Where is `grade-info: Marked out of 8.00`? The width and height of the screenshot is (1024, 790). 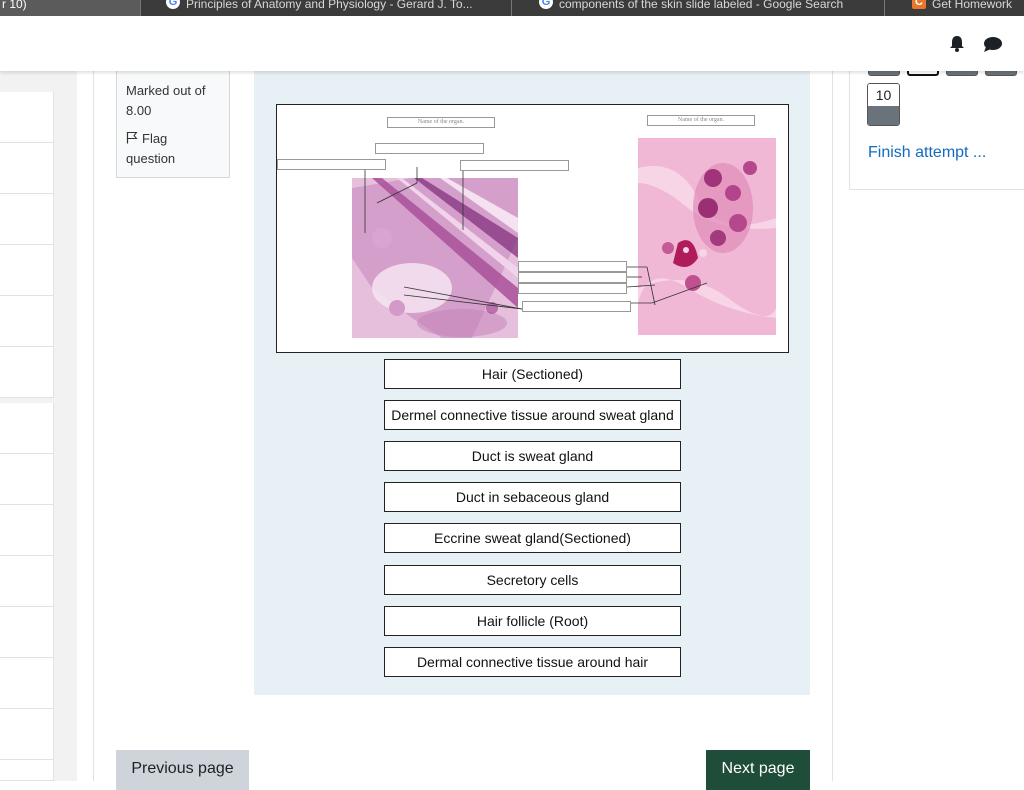 grade-info: Marked out of 8.00 is located at coordinates (166, 100).